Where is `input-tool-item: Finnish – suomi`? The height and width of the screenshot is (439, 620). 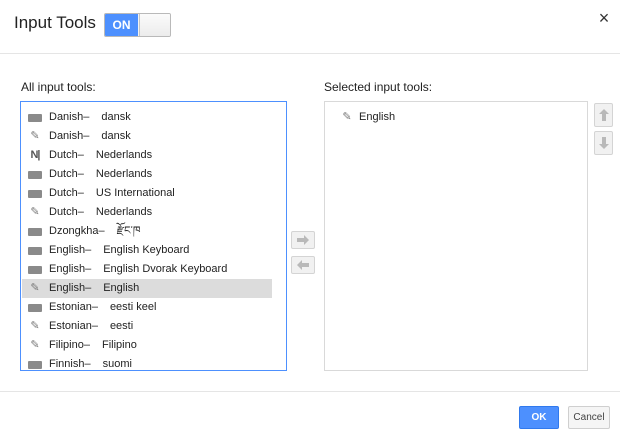 input-tool-item: Finnish – suomi is located at coordinates (147, 362).